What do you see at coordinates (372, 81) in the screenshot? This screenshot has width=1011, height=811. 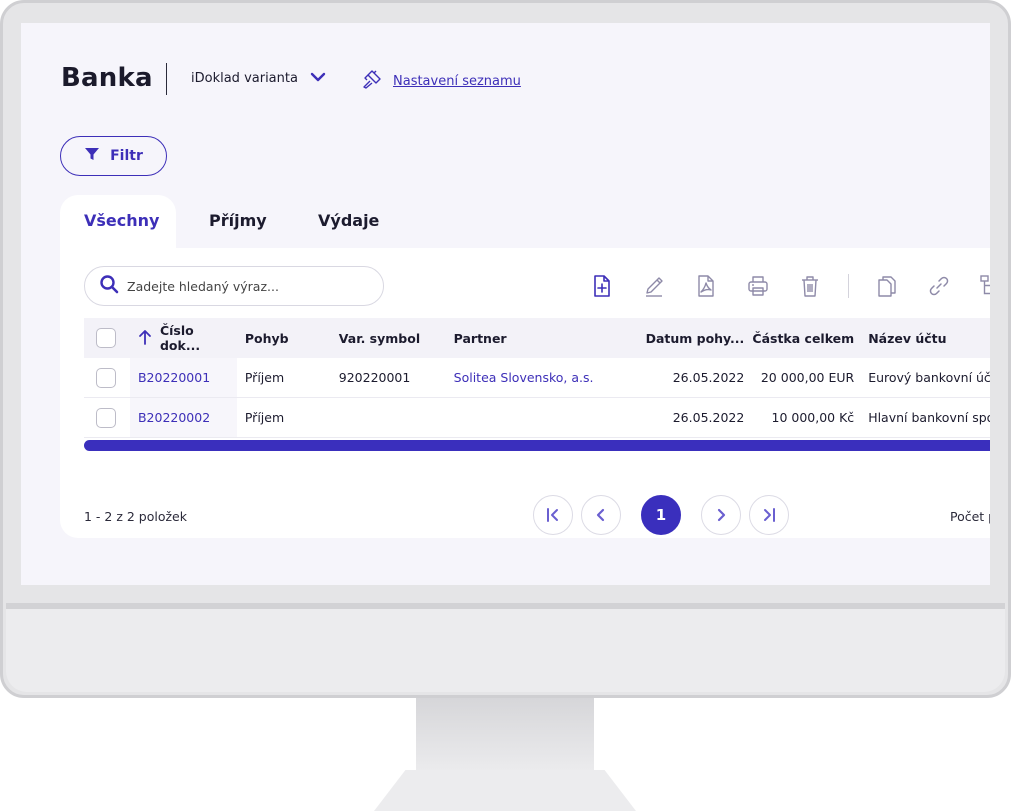 I see `brush-icon` at bounding box center [372, 81].